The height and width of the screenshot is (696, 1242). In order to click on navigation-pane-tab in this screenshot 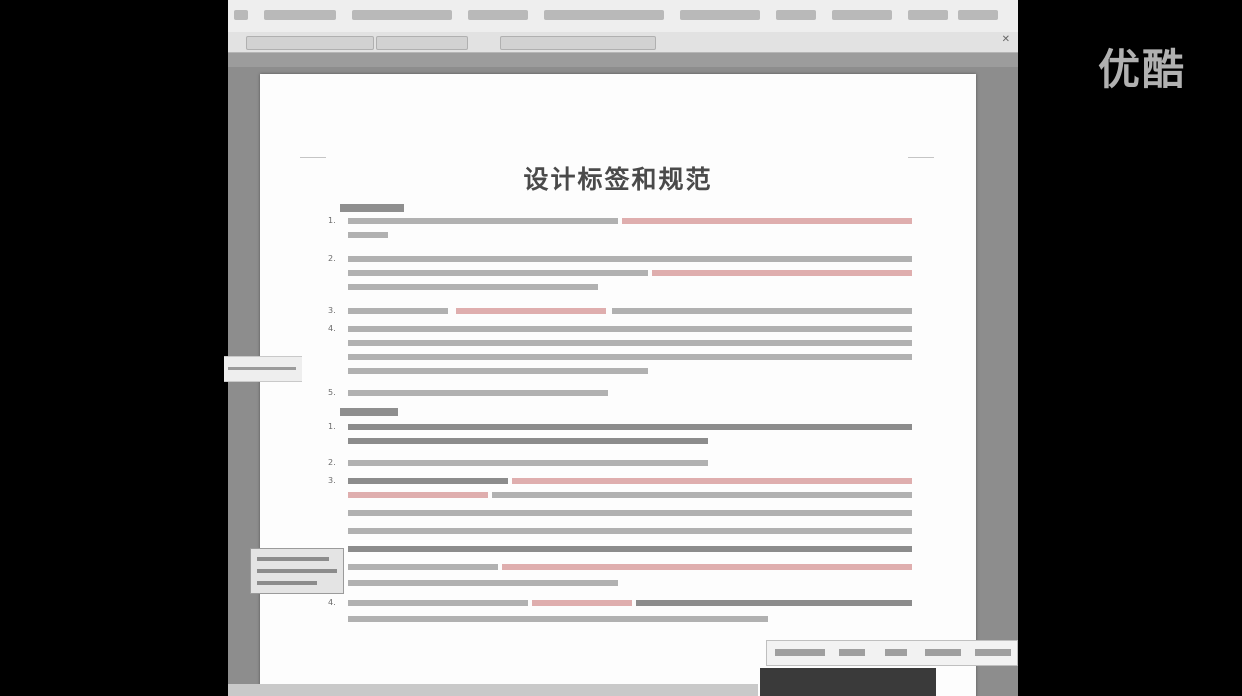, I will do `click(263, 369)`.